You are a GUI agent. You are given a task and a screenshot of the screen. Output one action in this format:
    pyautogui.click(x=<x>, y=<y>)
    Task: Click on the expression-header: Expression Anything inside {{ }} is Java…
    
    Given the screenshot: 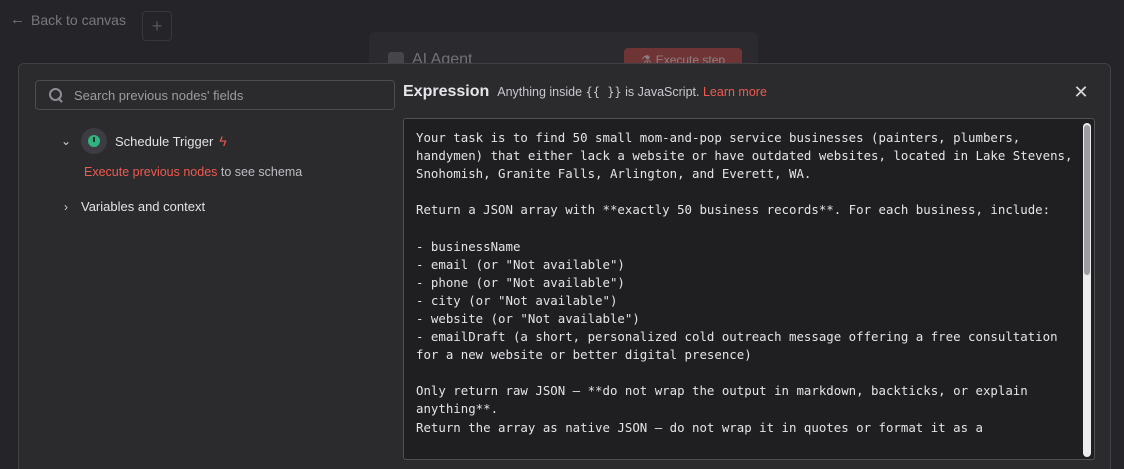 What is the action you would take?
    pyautogui.click(x=585, y=92)
    